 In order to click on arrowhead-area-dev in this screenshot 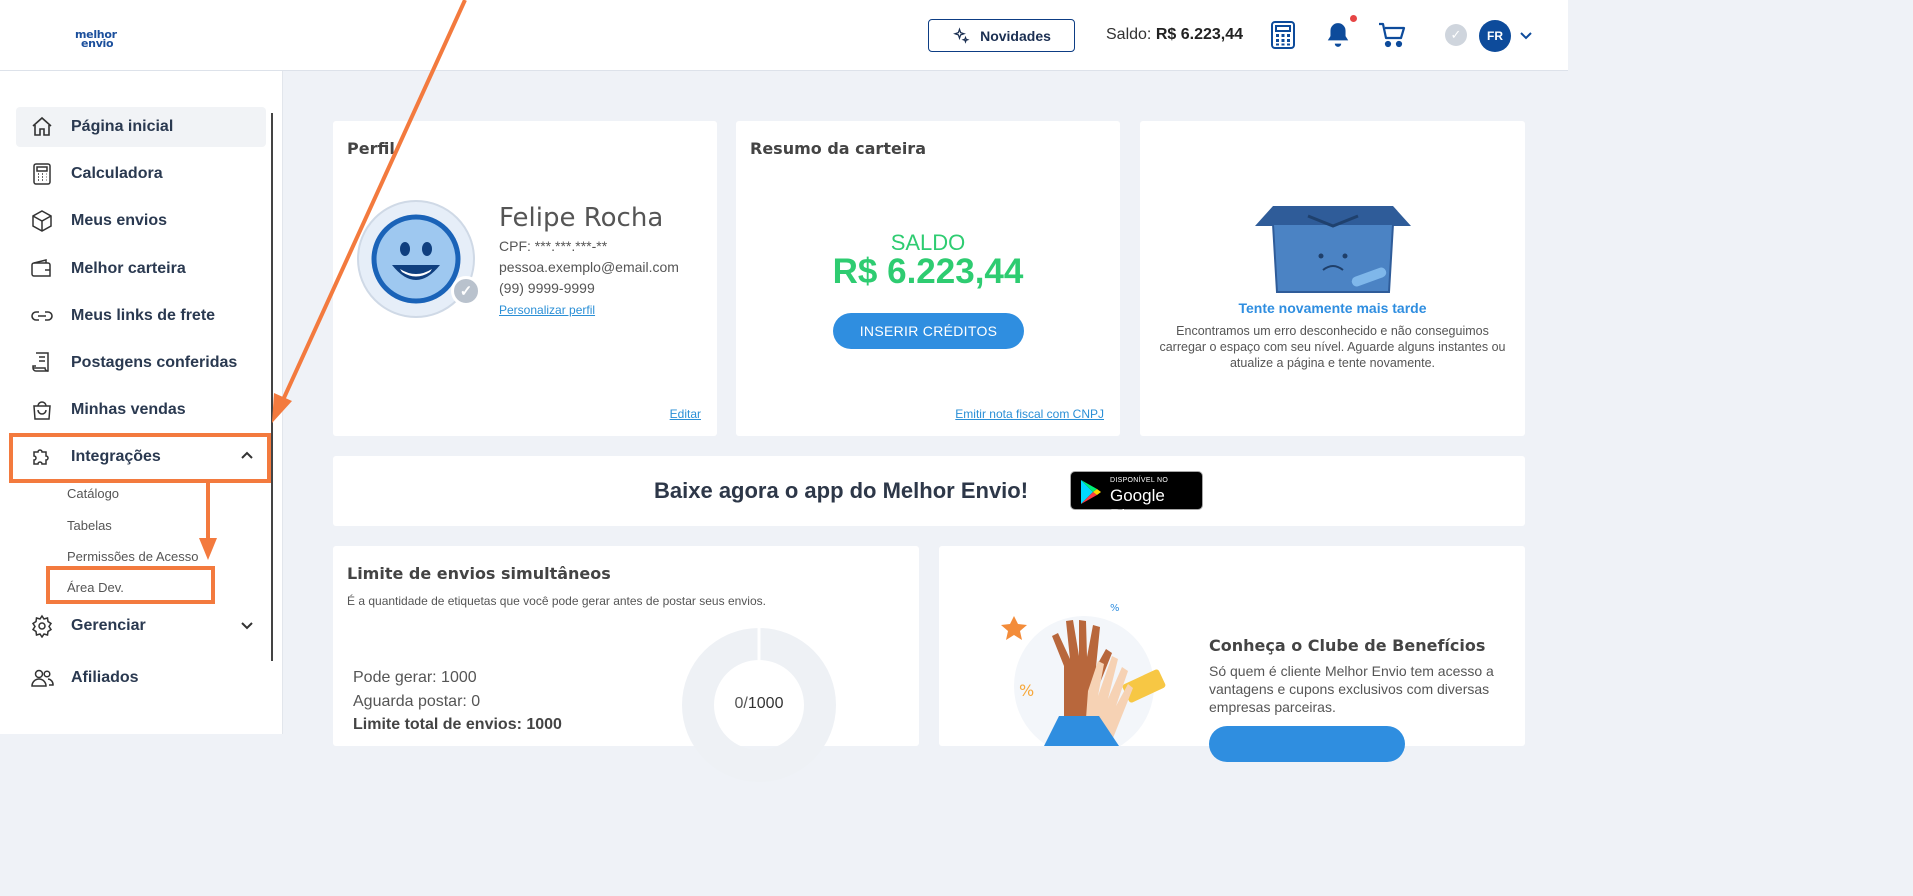, I will do `click(208, 549)`.